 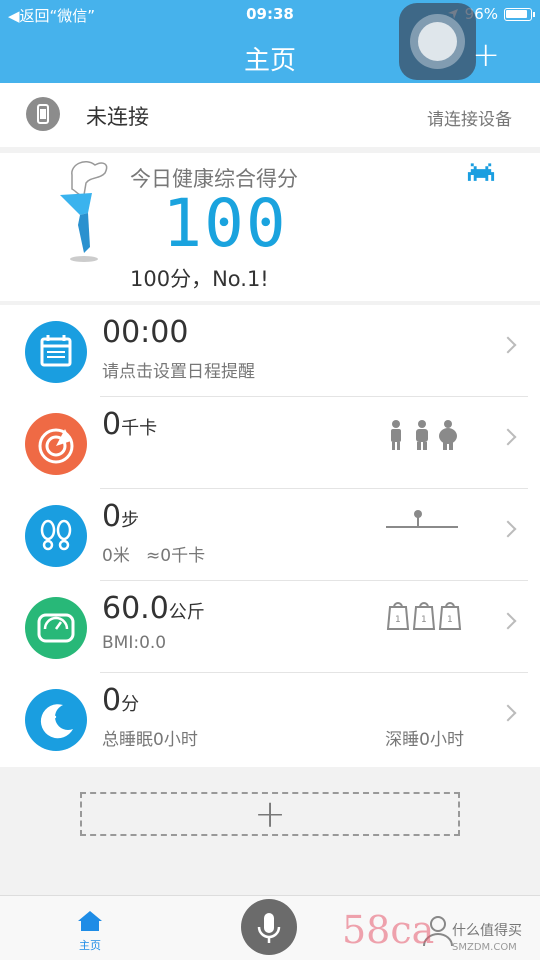 I want to click on weight-scales-icon: 1 1 1, so click(x=424, y=616).